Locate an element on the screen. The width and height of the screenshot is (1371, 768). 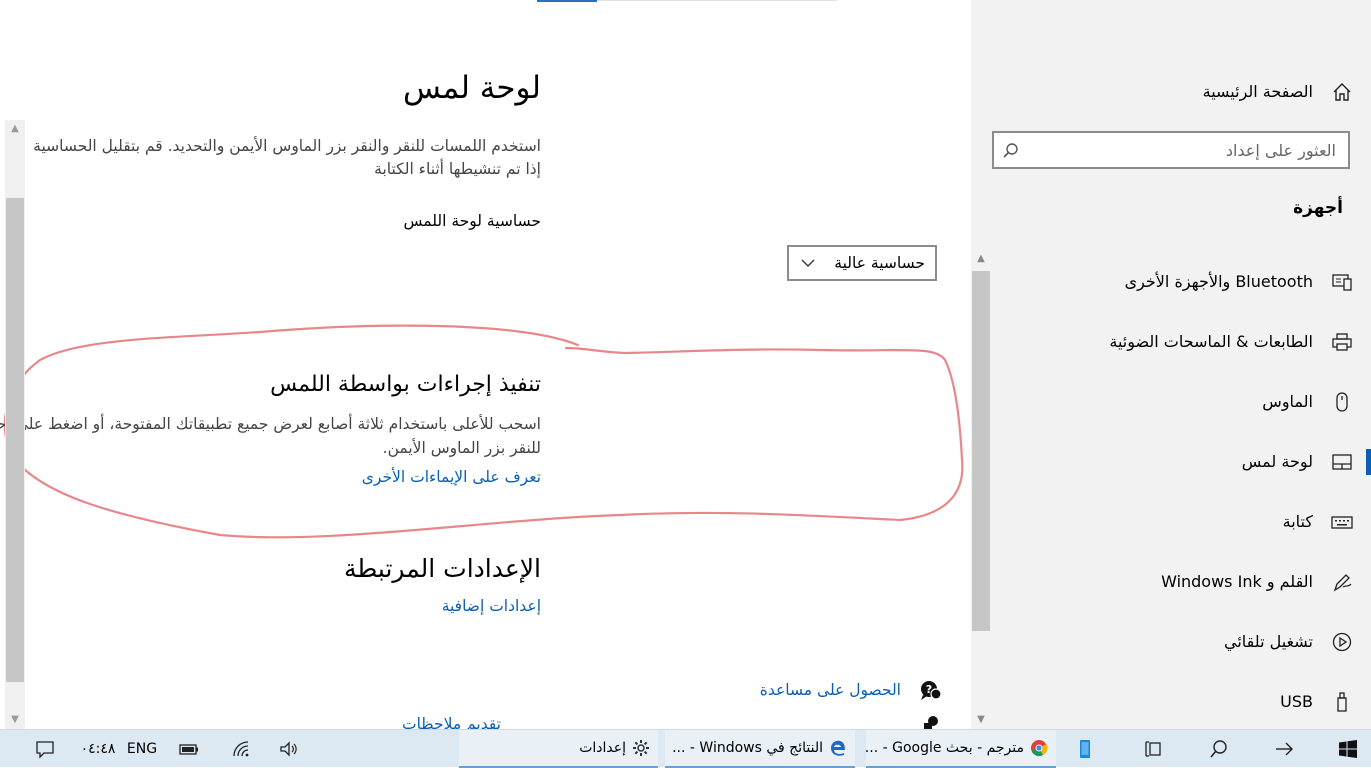
usb-icon is located at coordinates (1342, 702).